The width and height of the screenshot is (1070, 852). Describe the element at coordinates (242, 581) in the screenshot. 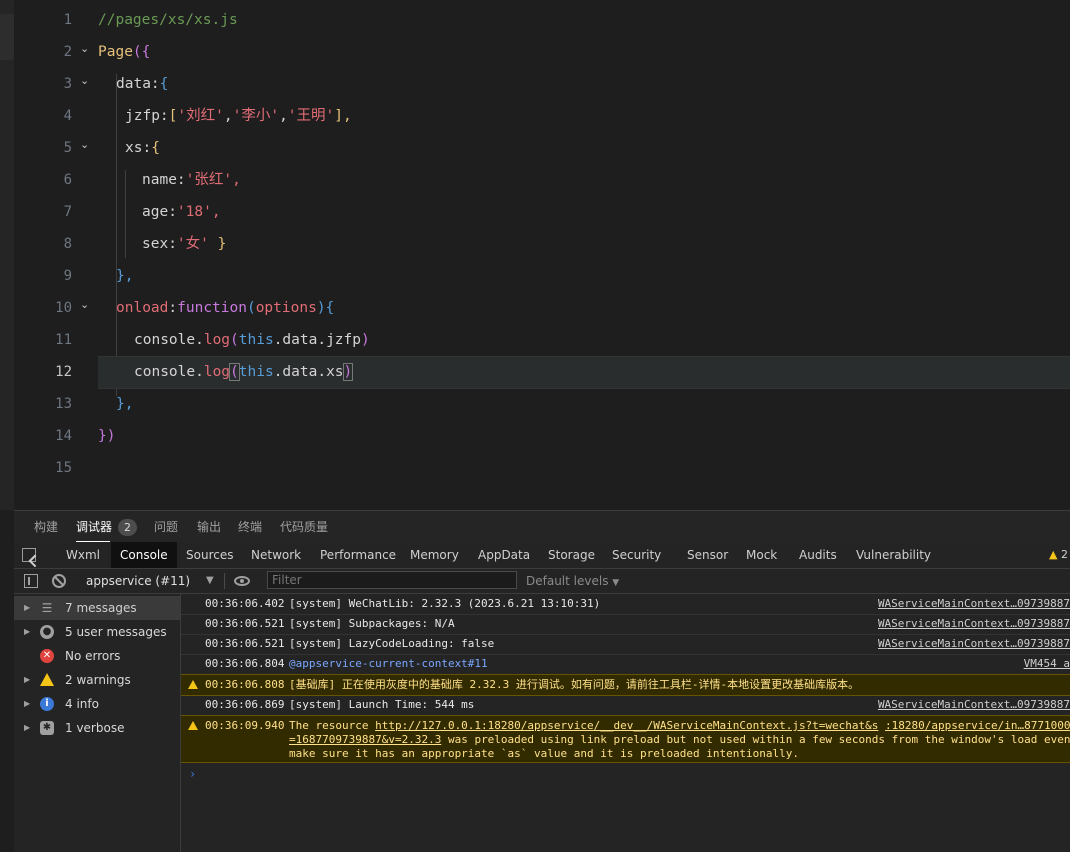

I see `live-expression-eye-icon` at that location.